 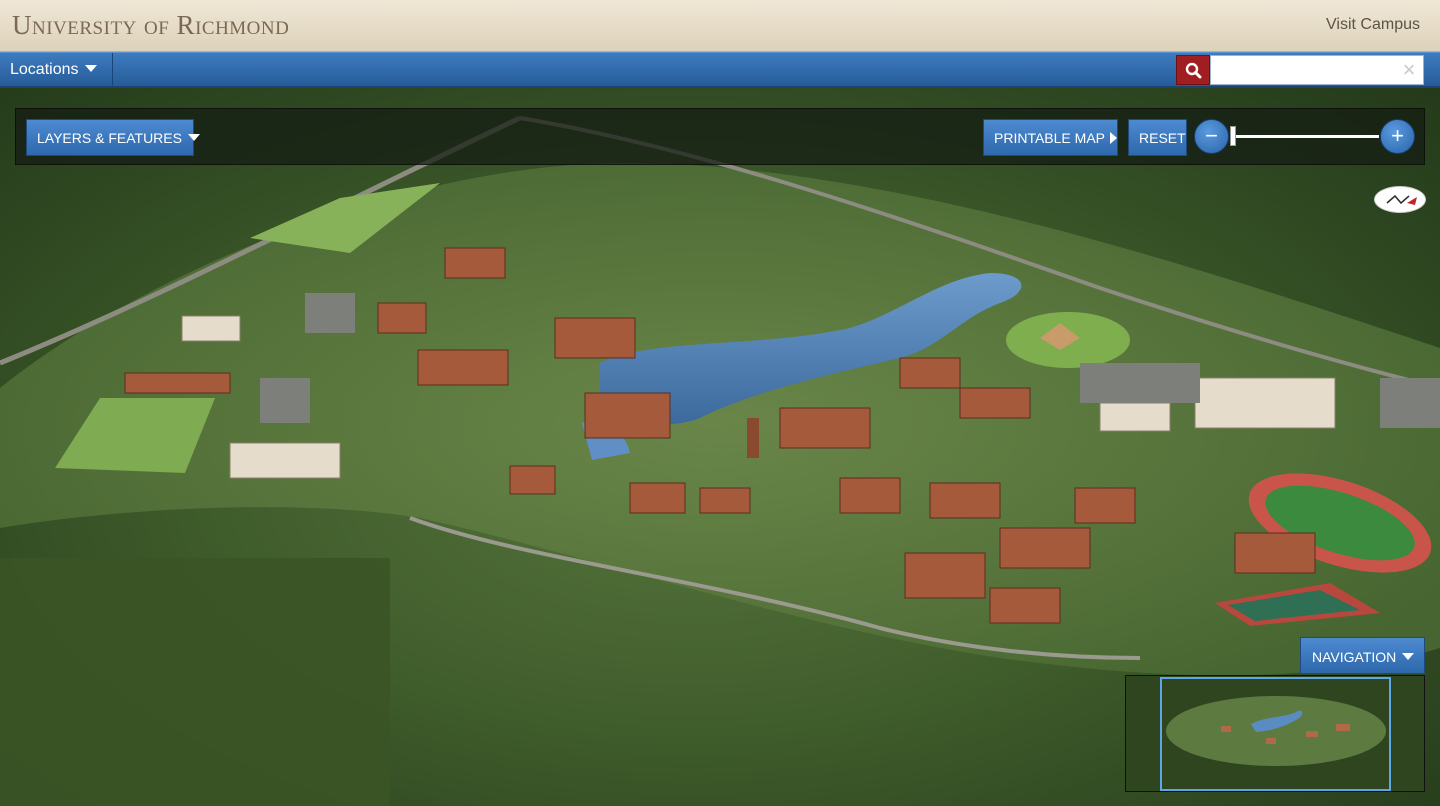 I want to click on university-logo-text: University of Richmond, so click(x=150, y=25).